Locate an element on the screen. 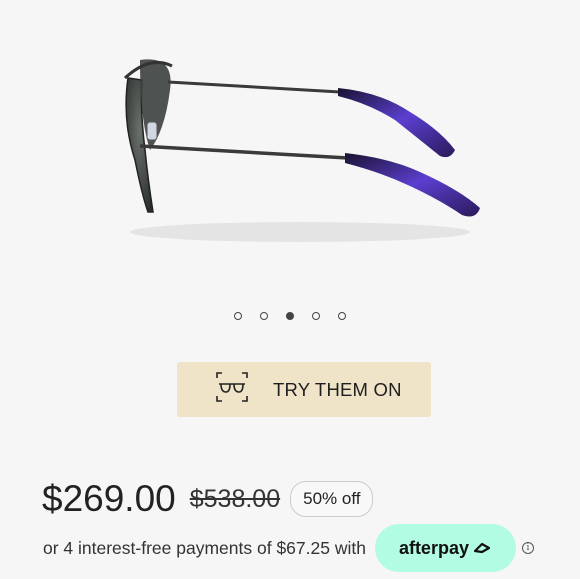 This screenshot has width=580, height=579. glasses-scan-icon is located at coordinates (232, 389).